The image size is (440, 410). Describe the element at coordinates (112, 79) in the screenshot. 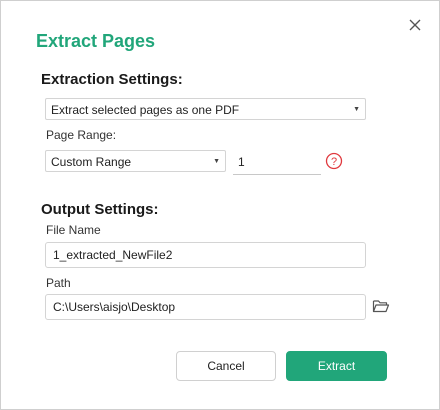

I see `extraction-settings-heading: Extraction Settings:` at that location.